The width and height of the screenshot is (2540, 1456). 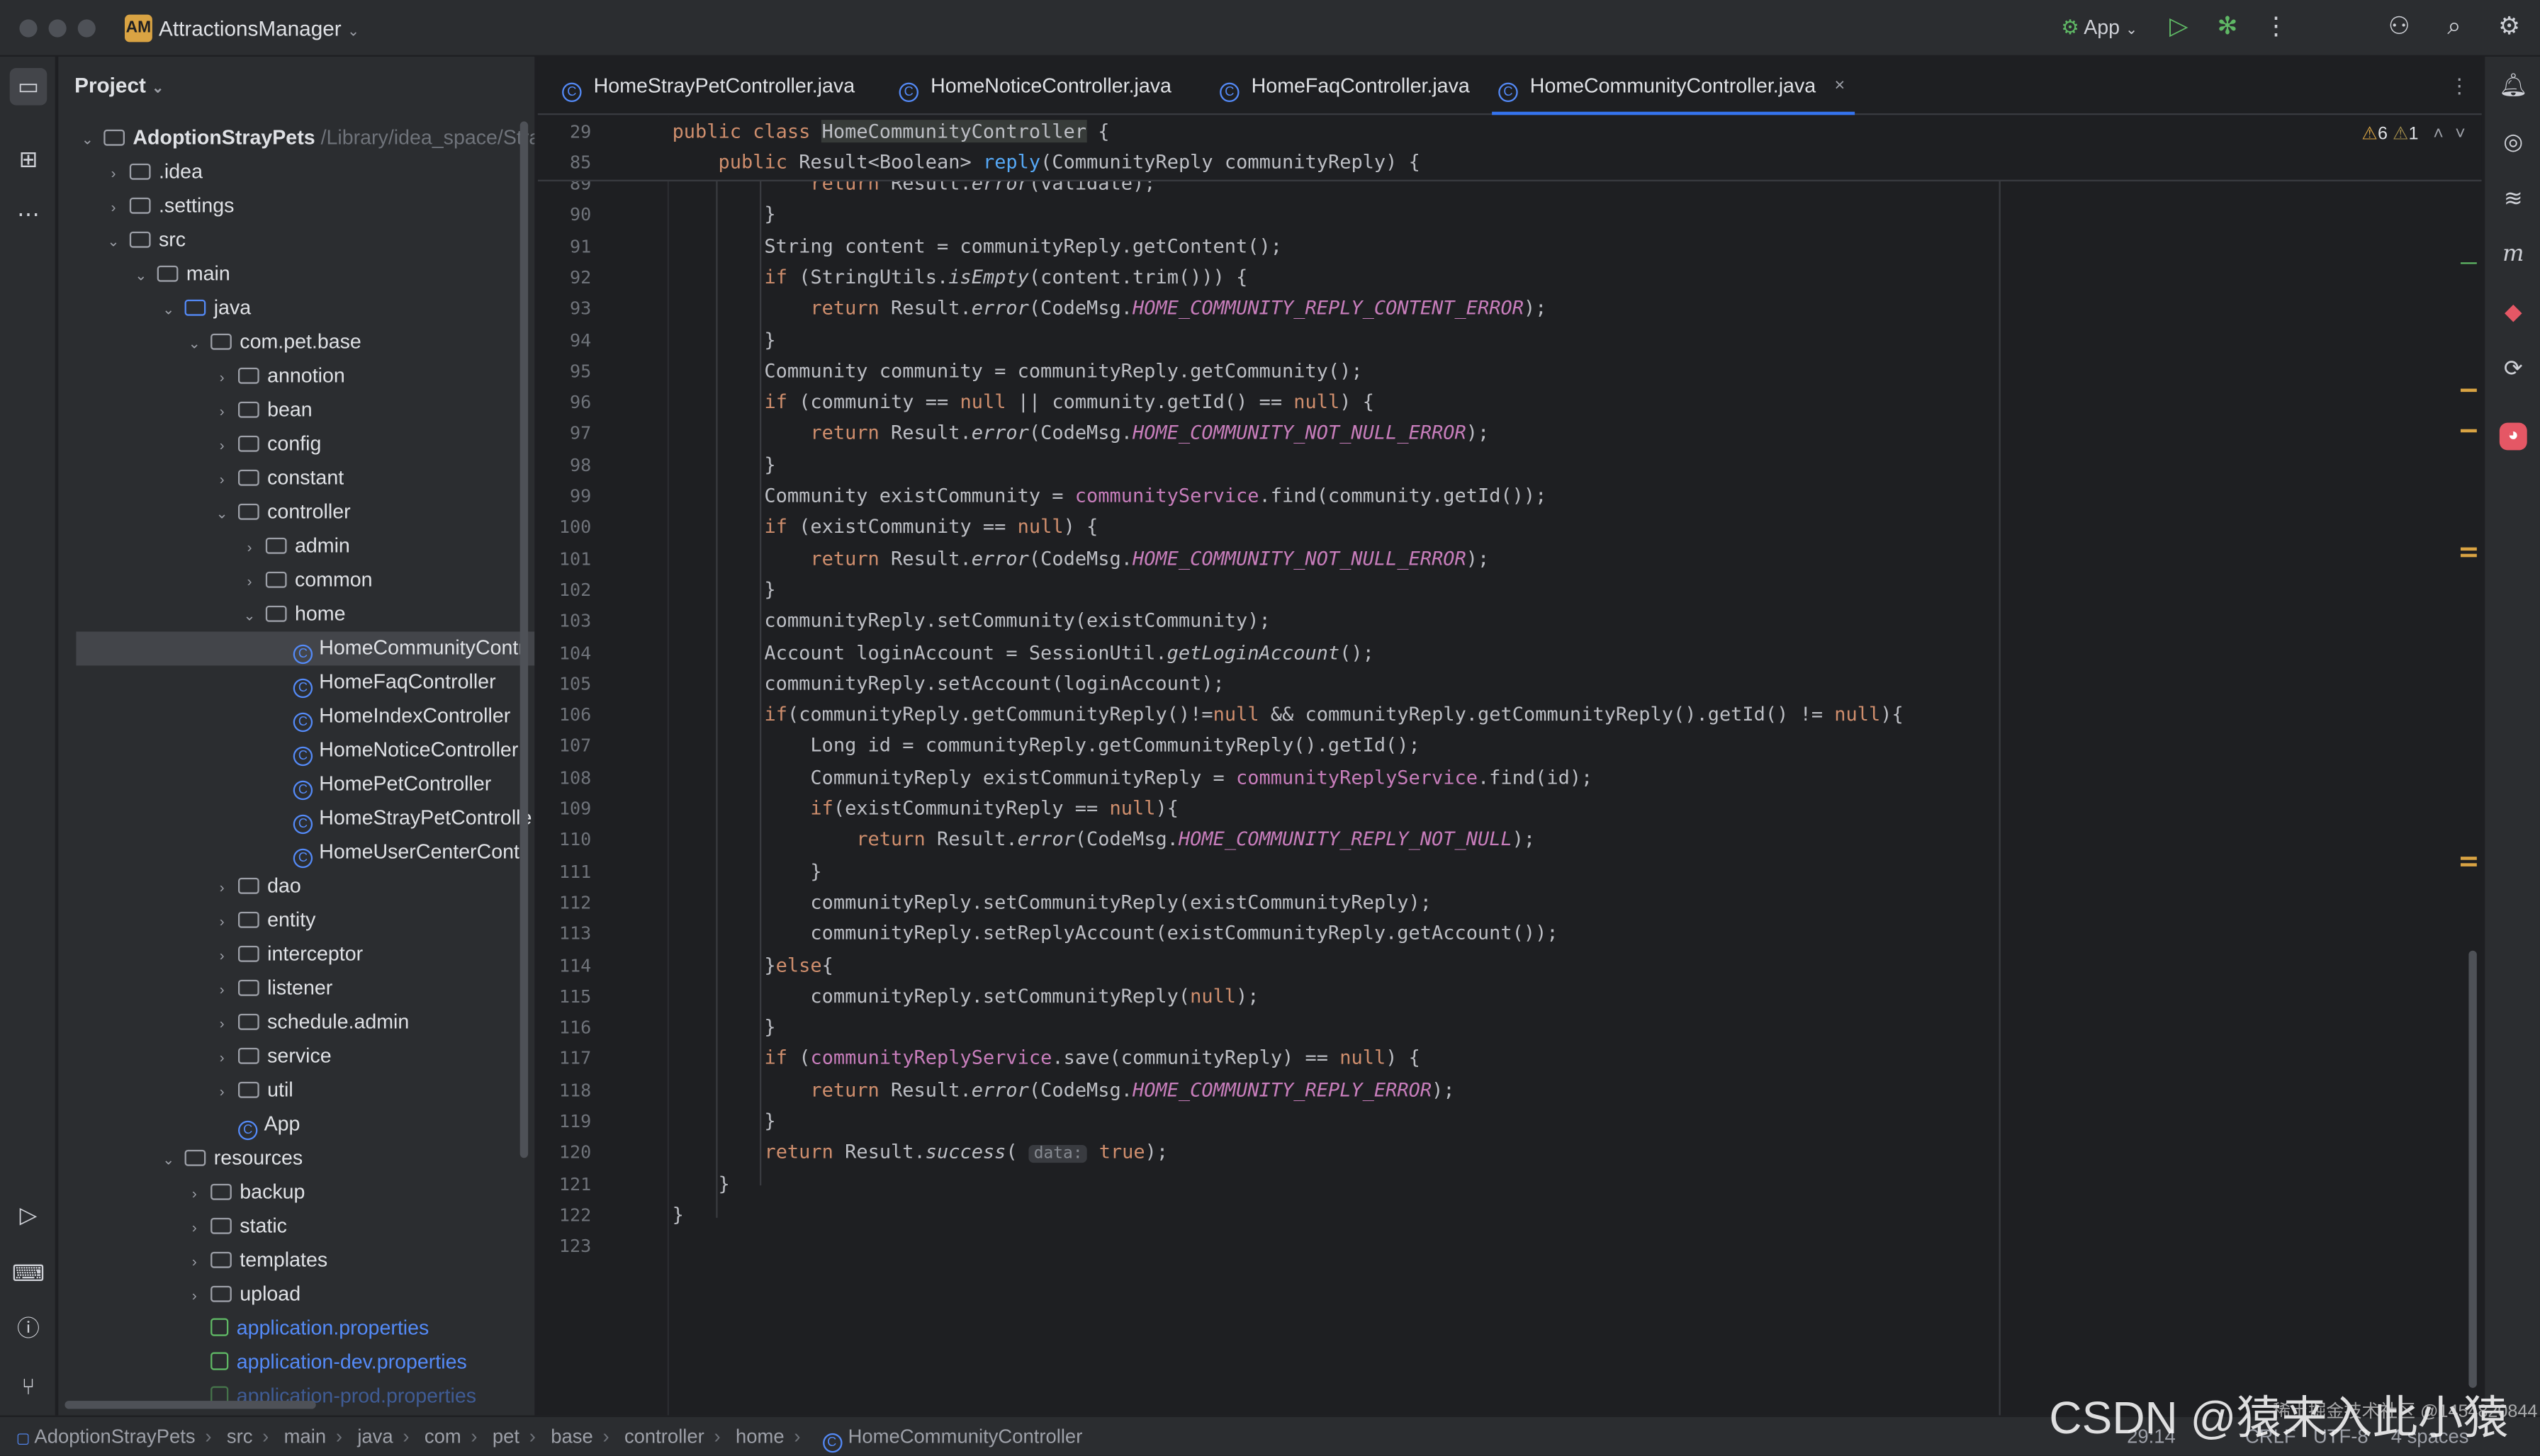 What do you see at coordinates (296, 308) in the screenshot?
I see `tree-item-java: ⌄ java` at bounding box center [296, 308].